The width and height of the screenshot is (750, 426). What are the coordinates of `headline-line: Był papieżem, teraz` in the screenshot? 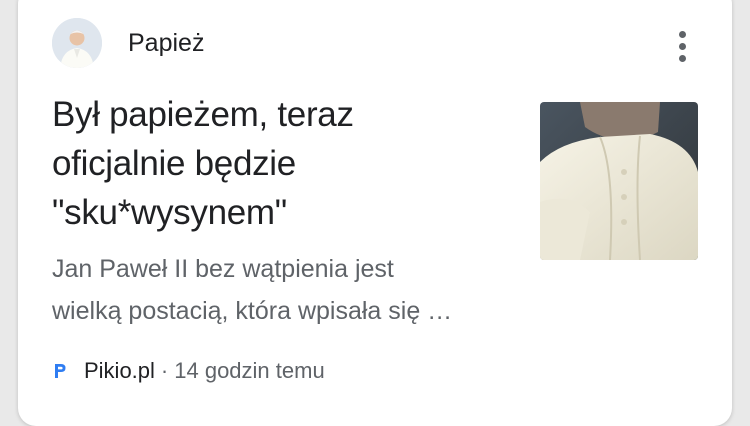 It's located at (203, 114).